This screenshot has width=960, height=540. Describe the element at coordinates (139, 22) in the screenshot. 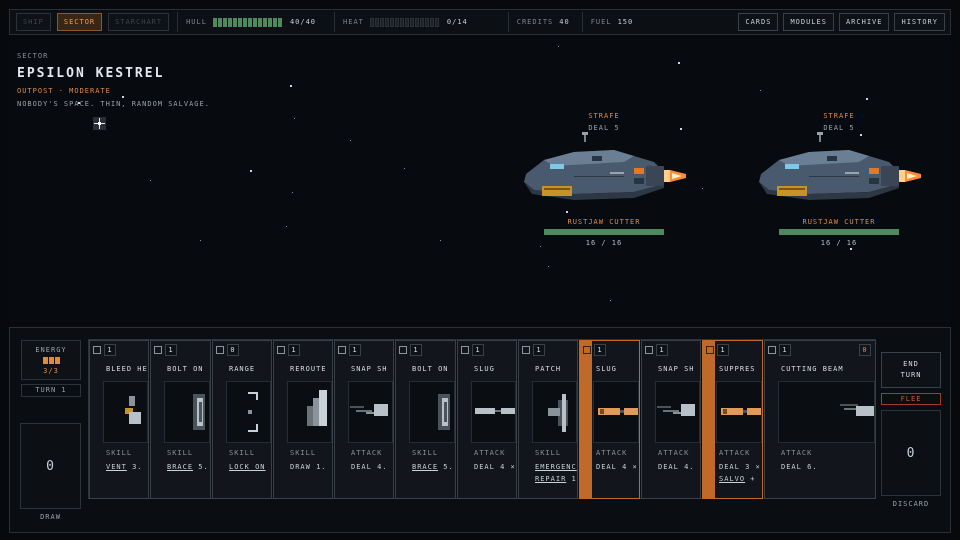

I see `tab-starchart: STARCHART` at that location.